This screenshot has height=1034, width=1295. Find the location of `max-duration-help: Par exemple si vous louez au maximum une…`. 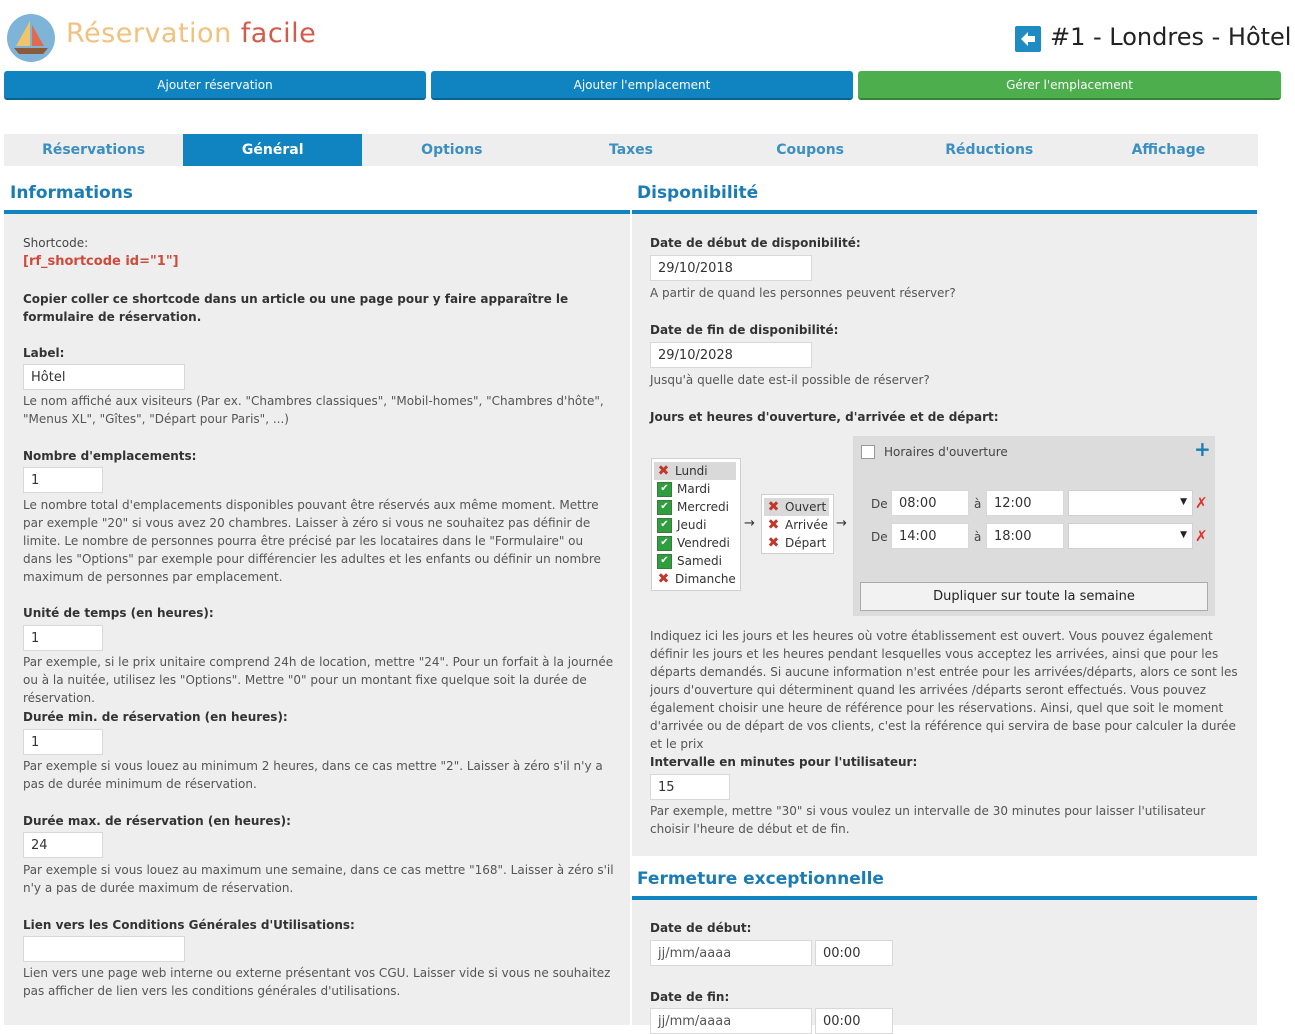

max-duration-help: Par exemple si vous louez au maximum une… is located at coordinates (318, 879).